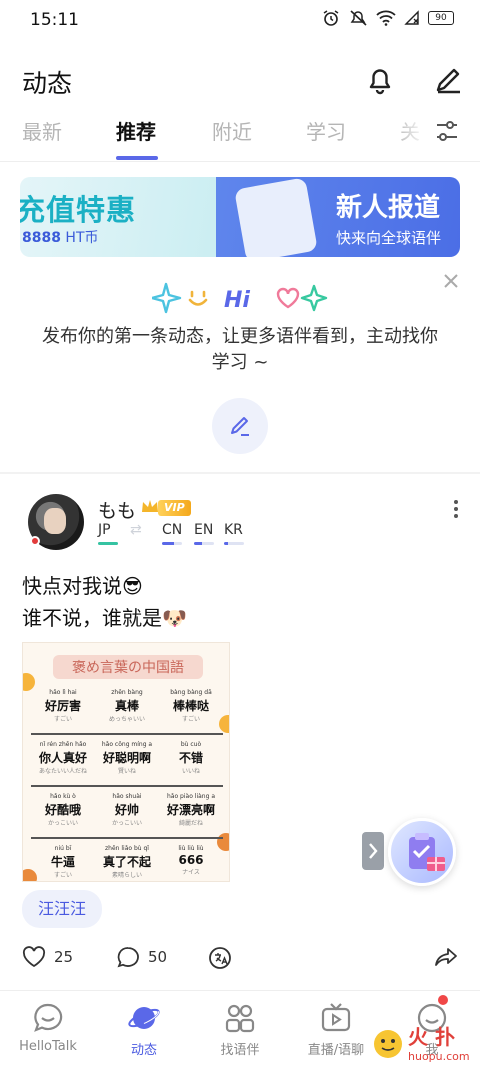 The height and width of the screenshot is (1066, 480). Describe the element at coordinates (63, 848) in the screenshot. I see `phrase-pinyin: niú bī` at that location.